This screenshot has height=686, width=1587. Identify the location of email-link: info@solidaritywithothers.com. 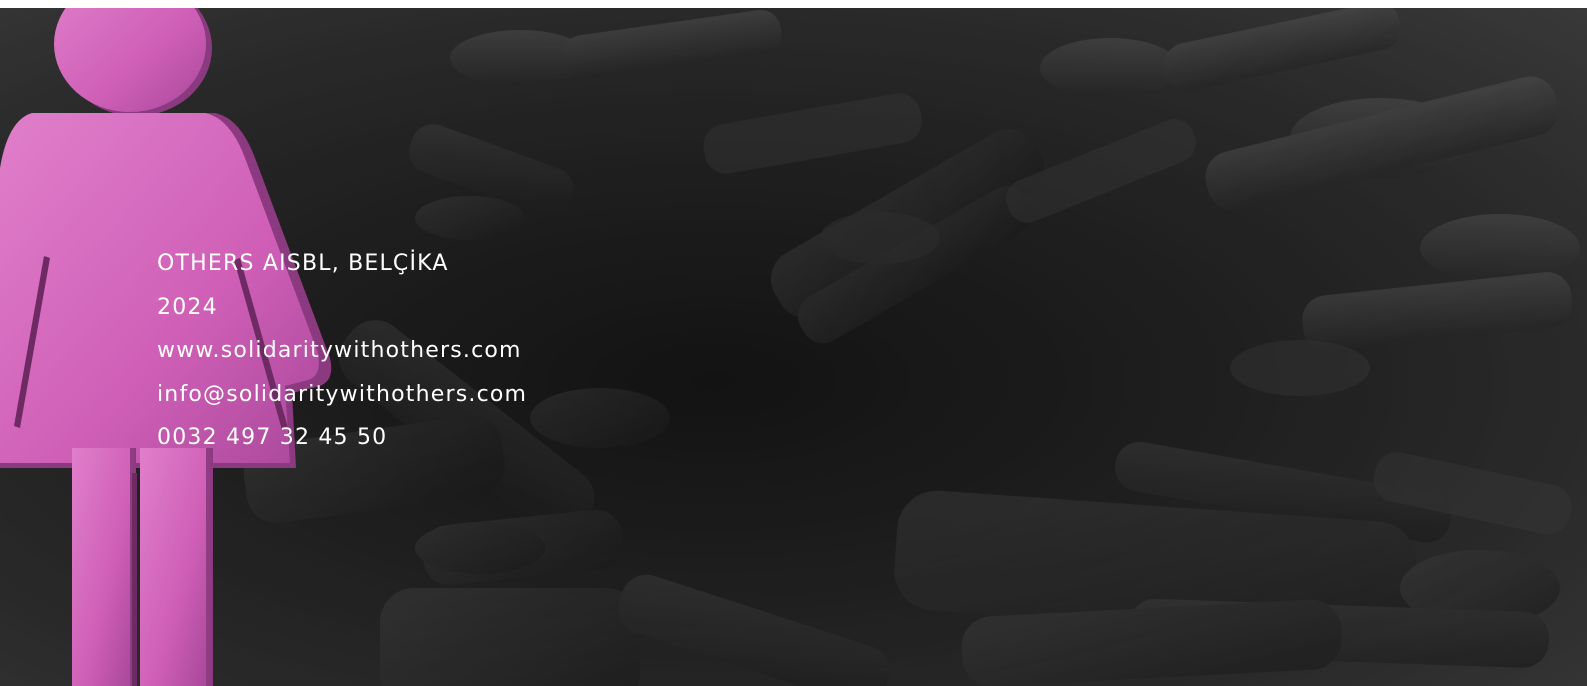
(342, 395).